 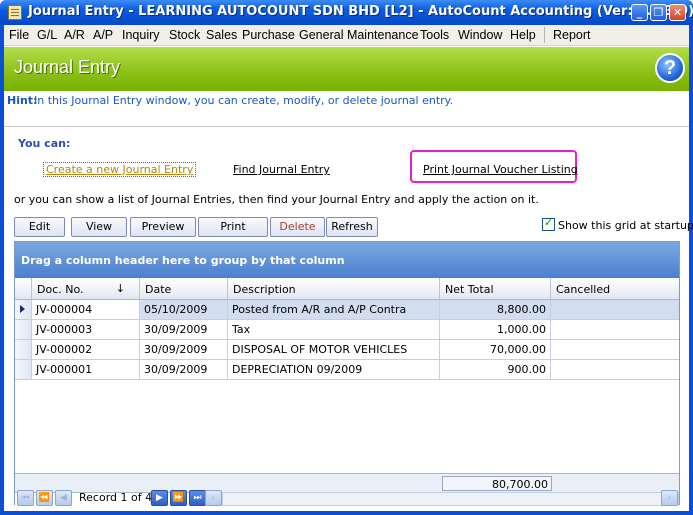 I want to click on create-journal-entry-link: Create a new Journal Entry, so click(x=120, y=169).